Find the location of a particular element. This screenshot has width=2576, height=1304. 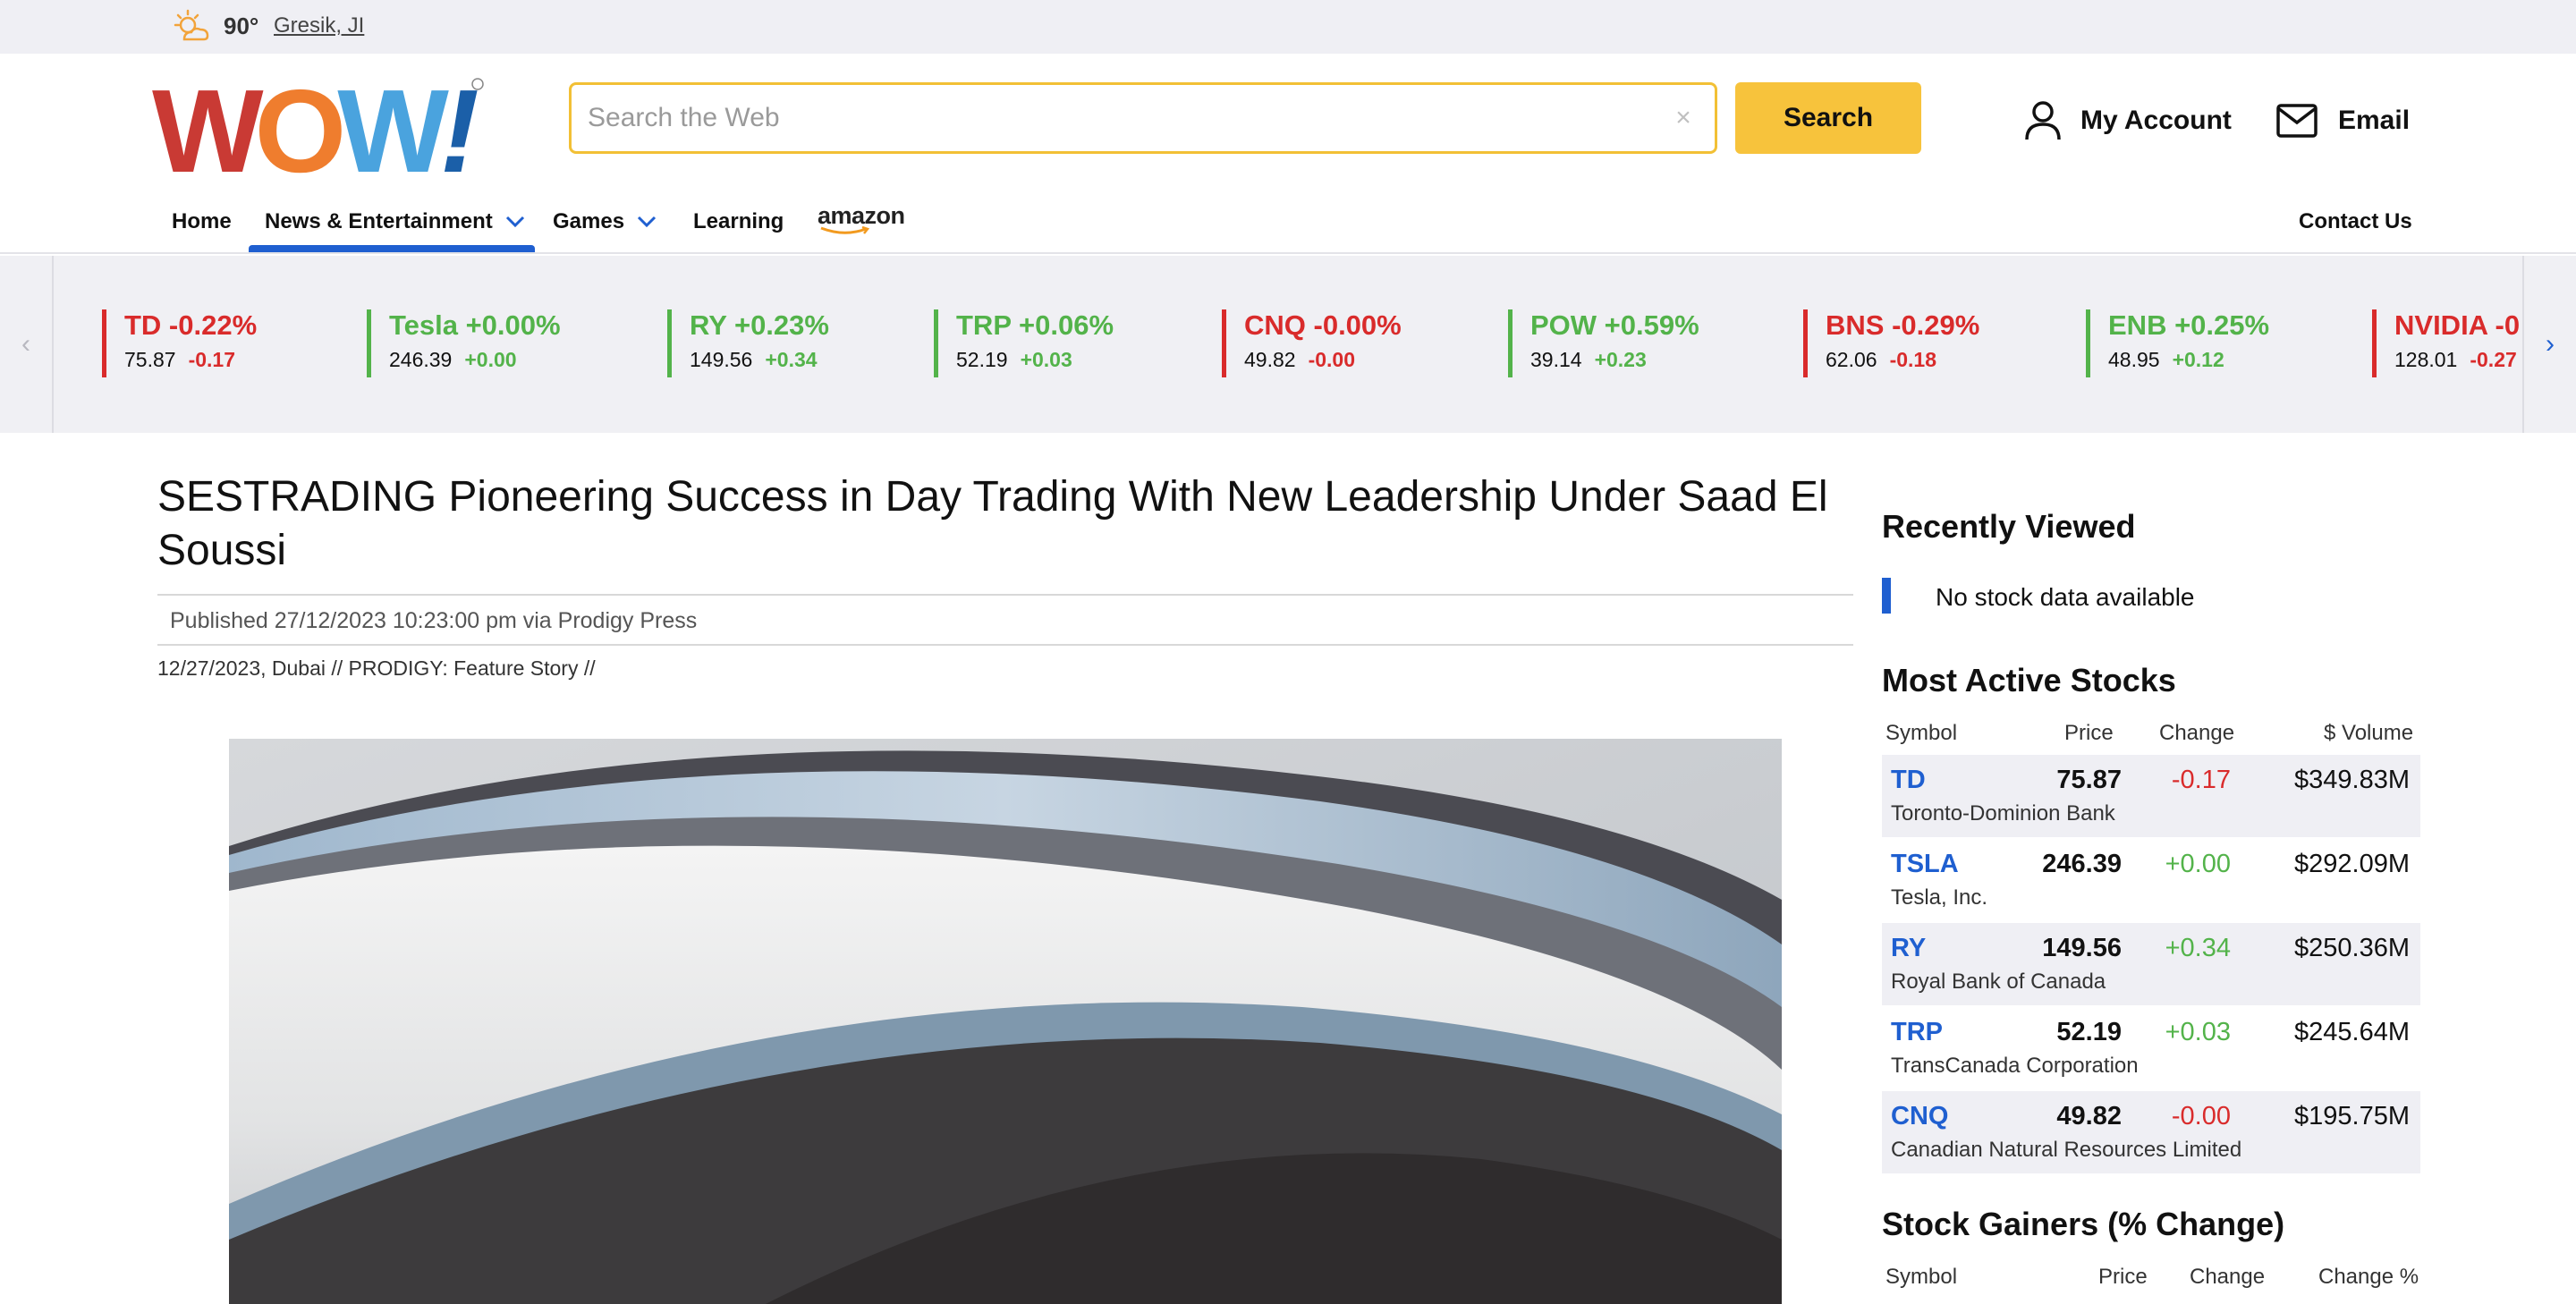

stock-company-name: Canadian Natural Resources Limited is located at coordinates (2066, 1150).